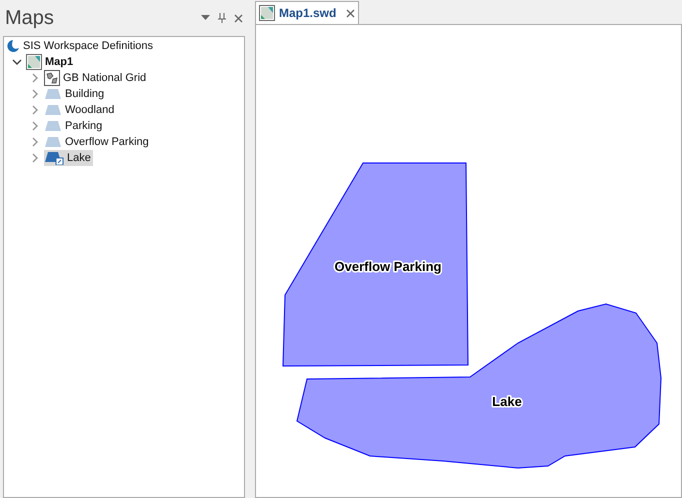  Describe the element at coordinates (17, 62) in the screenshot. I see `collapse-chevron-icon` at that location.